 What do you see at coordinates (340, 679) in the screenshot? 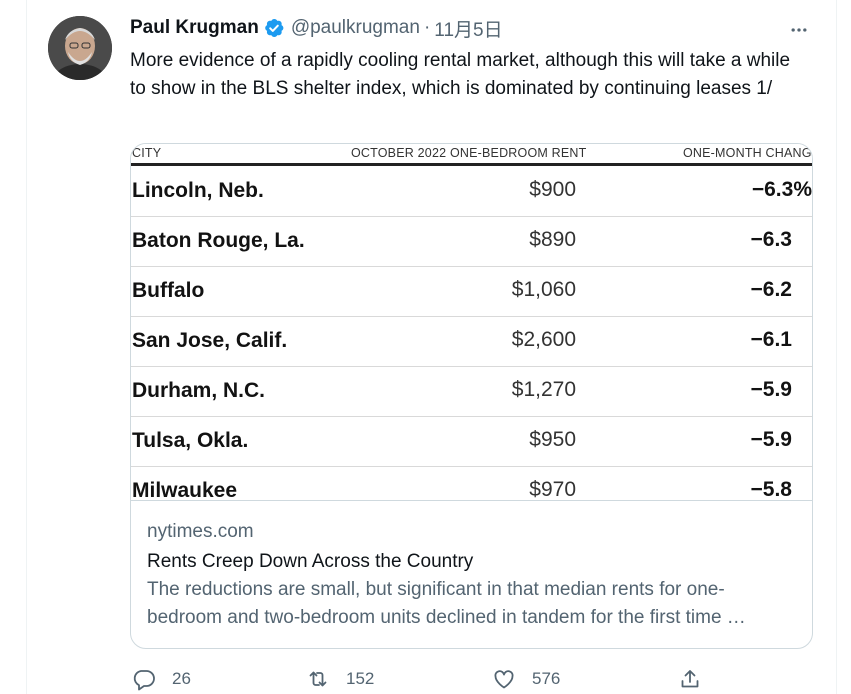
I see `retweet-button: 152` at bounding box center [340, 679].